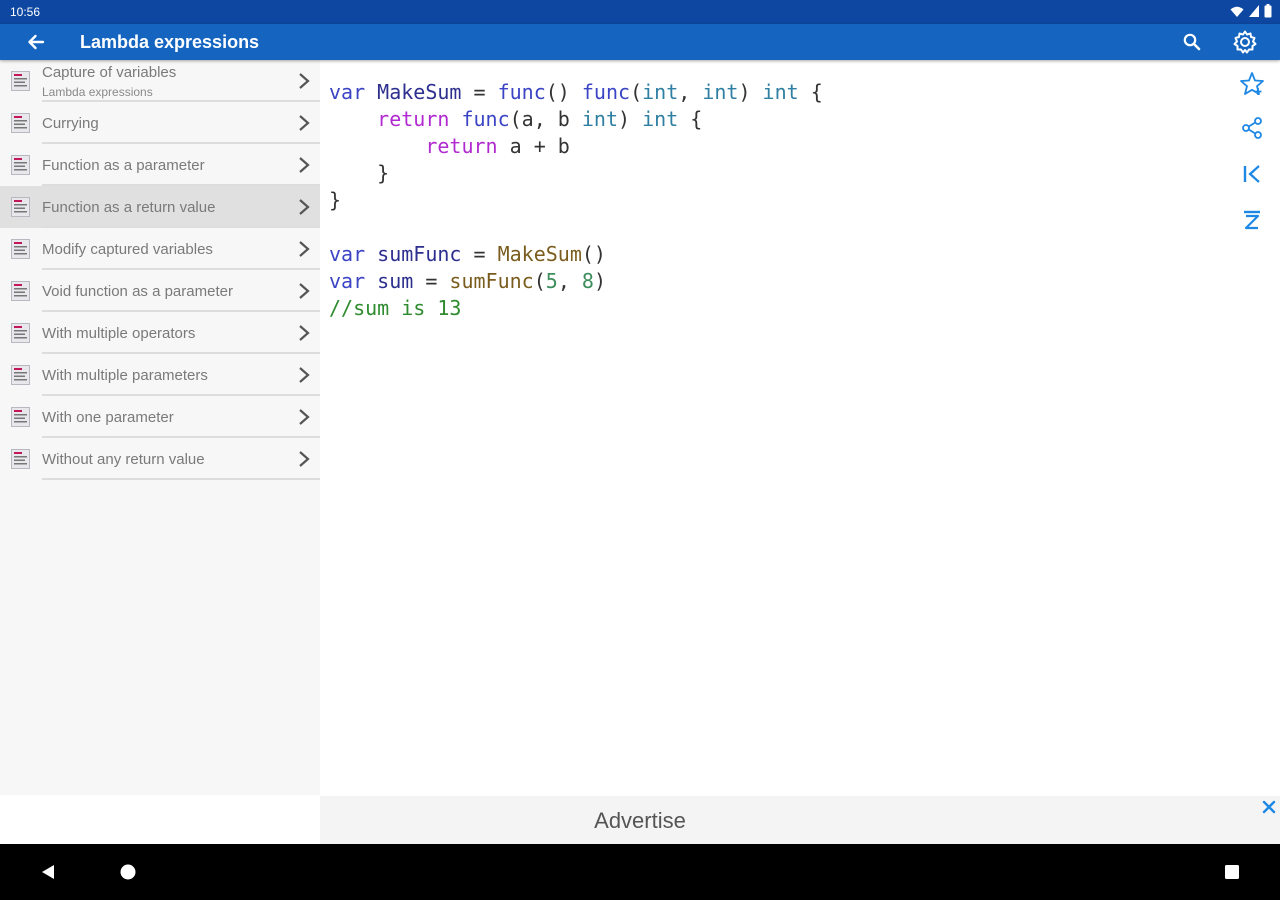 The image size is (1280, 900). I want to click on code-token: 5, so click(551, 281).